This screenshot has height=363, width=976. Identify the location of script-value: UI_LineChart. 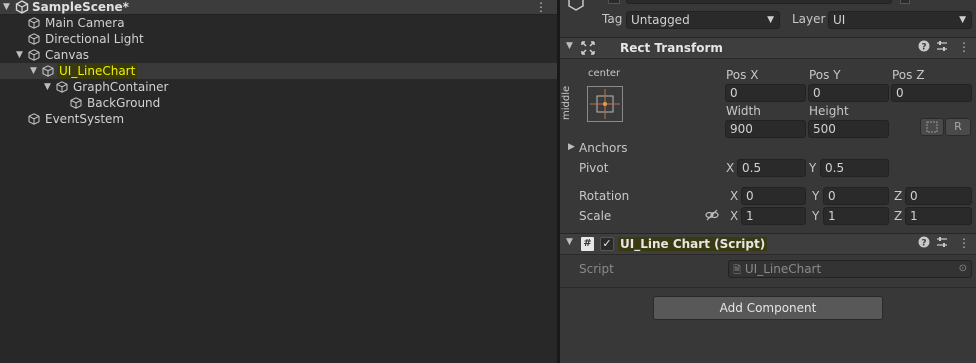
(783, 269).